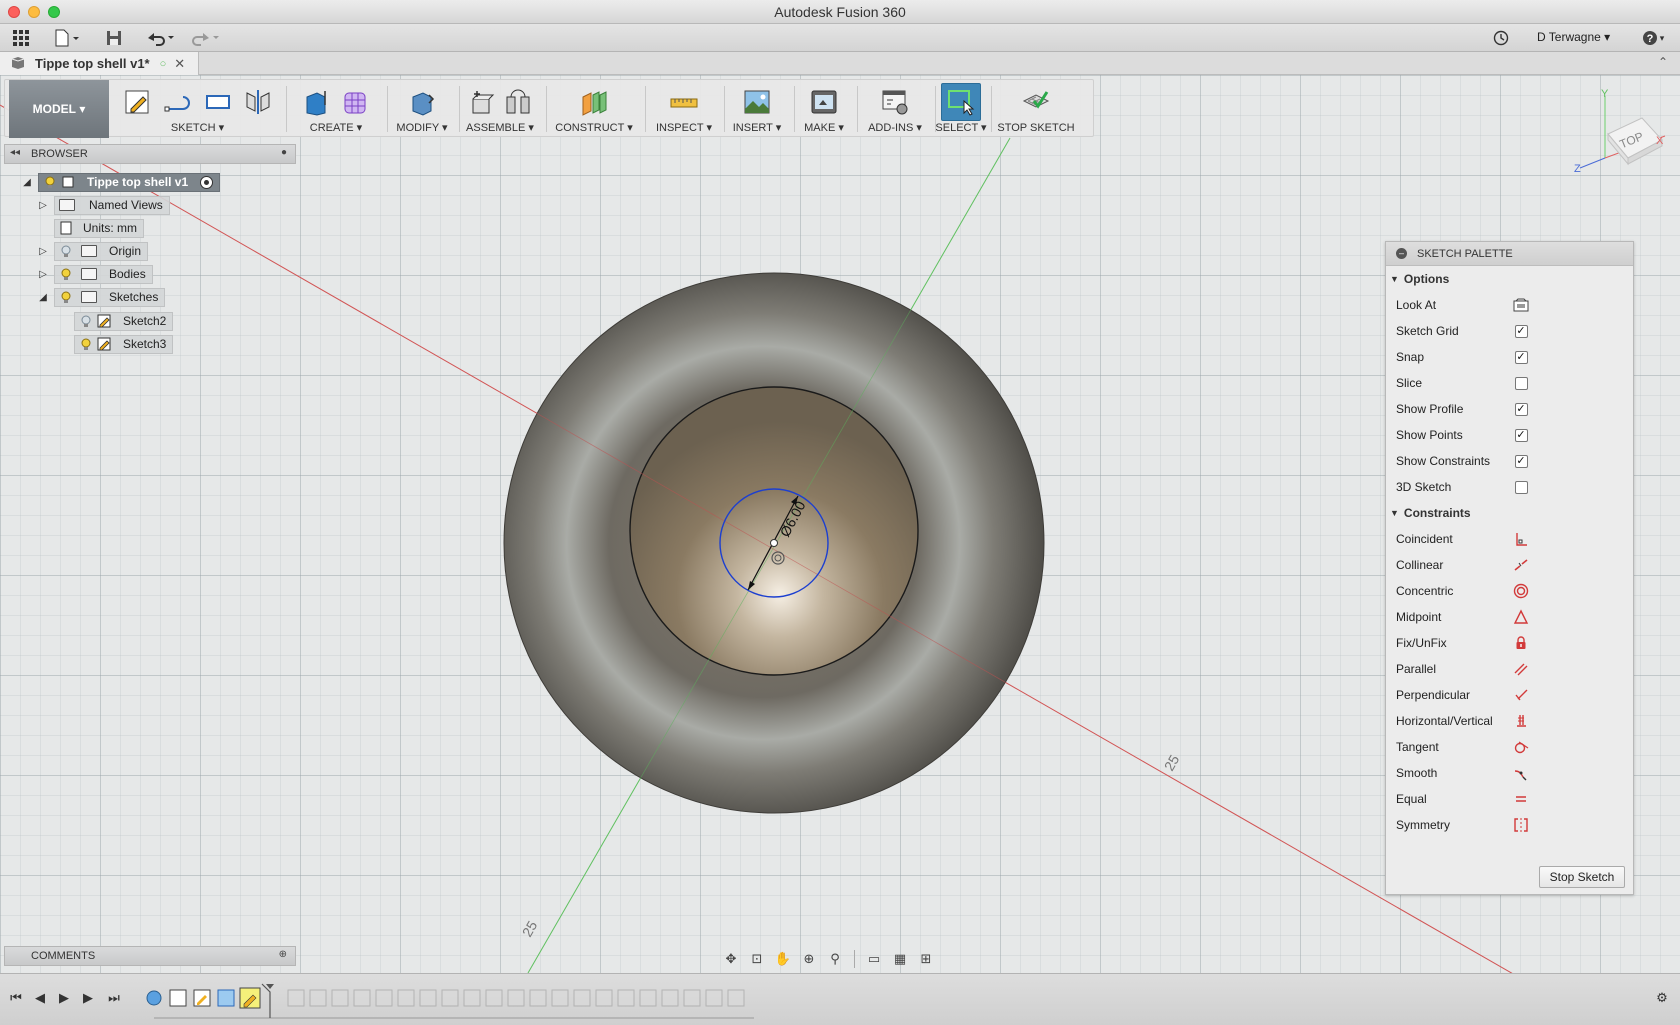  I want to click on constraint-tangent: Tangent, so click(1509, 747).